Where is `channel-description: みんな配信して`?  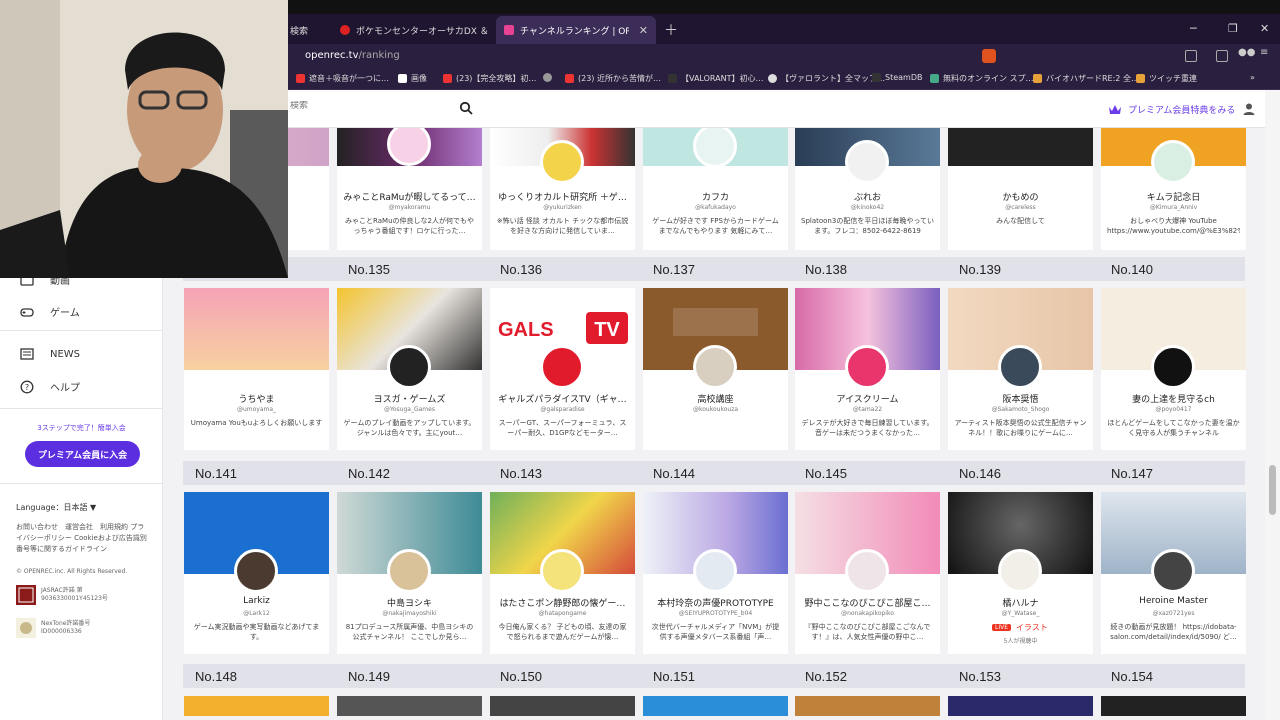 channel-description: みんな配信して is located at coordinates (1020, 221).